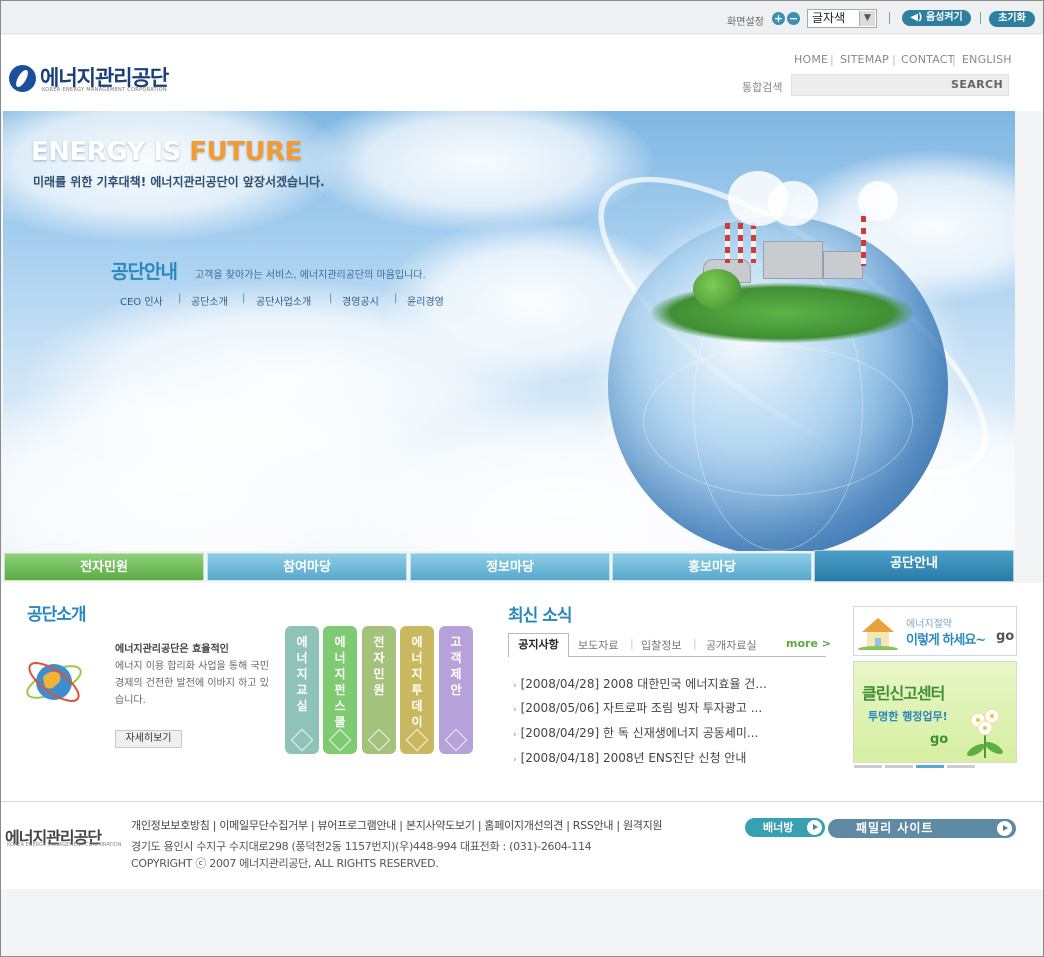 The image size is (1044, 957). I want to click on family-site-label: 패밀리 사이트, so click(895, 828).